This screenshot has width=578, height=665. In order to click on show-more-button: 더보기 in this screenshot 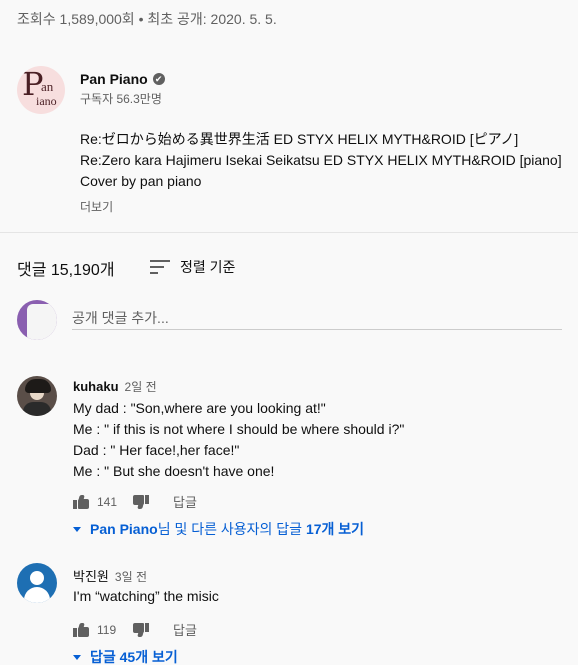, I will do `click(96, 206)`.